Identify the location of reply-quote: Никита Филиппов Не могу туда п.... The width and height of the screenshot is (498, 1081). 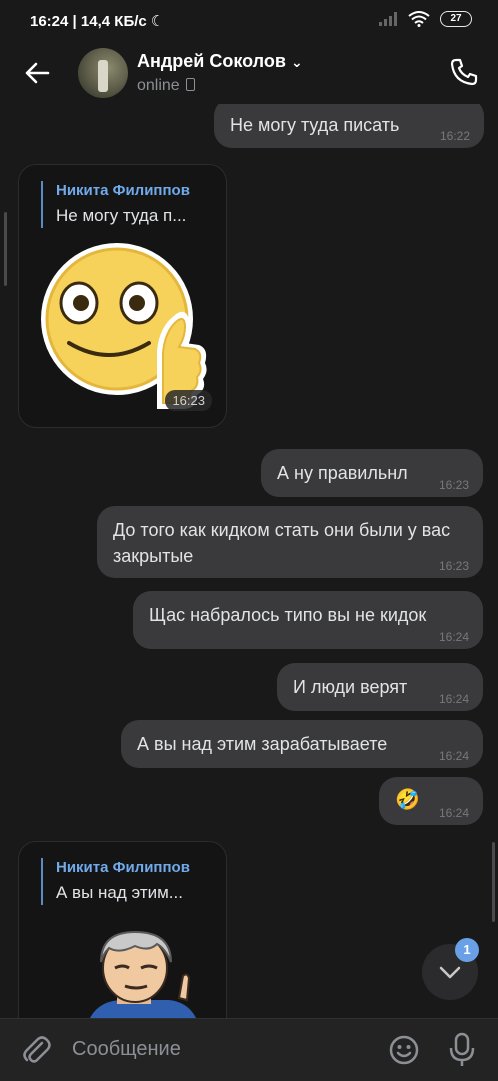
(115, 204).